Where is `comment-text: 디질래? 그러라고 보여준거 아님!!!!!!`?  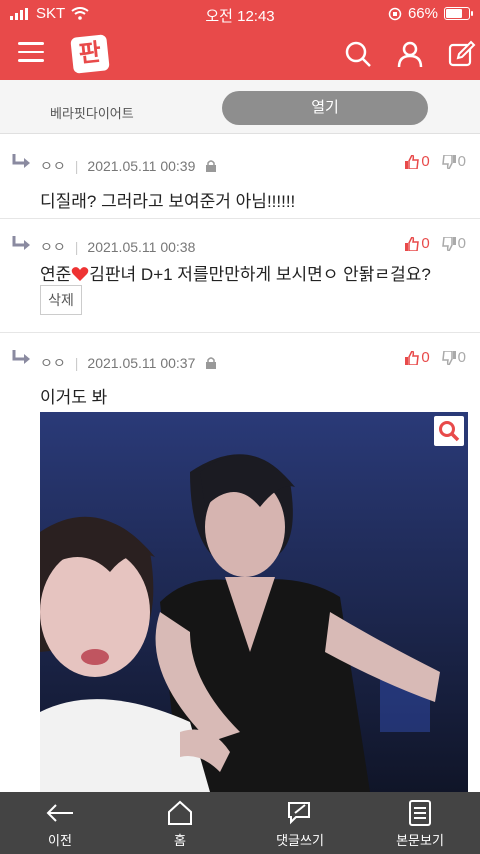
comment-text: 디질래? 그러라고 보여준거 아님!!!!!! is located at coordinates (168, 201).